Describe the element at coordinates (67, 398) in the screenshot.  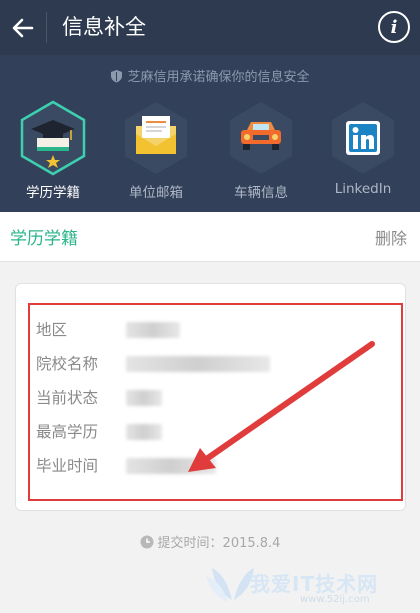
I see `field-label-status: 当前状态` at that location.